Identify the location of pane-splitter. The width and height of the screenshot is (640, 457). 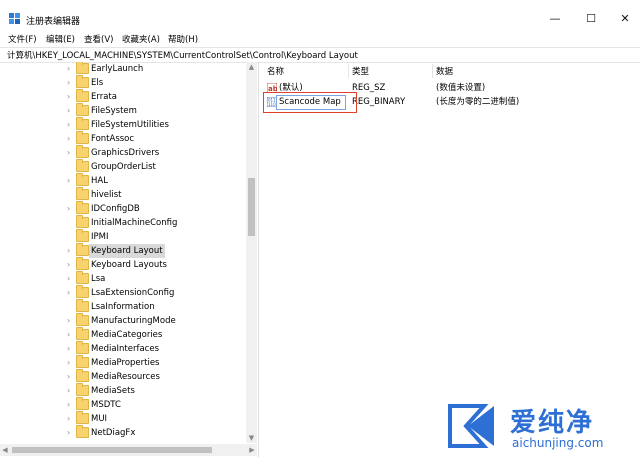
(258, 259).